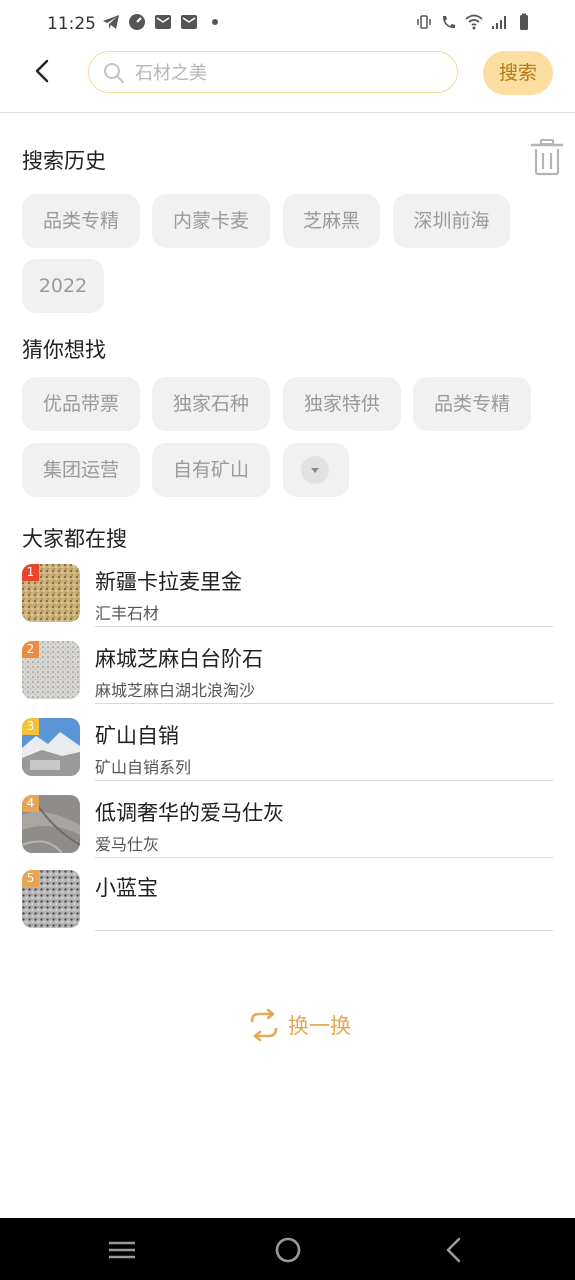 The image size is (575, 1280). What do you see at coordinates (342, 404) in the screenshot?
I see `guess-chip: 独家特供` at bounding box center [342, 404].